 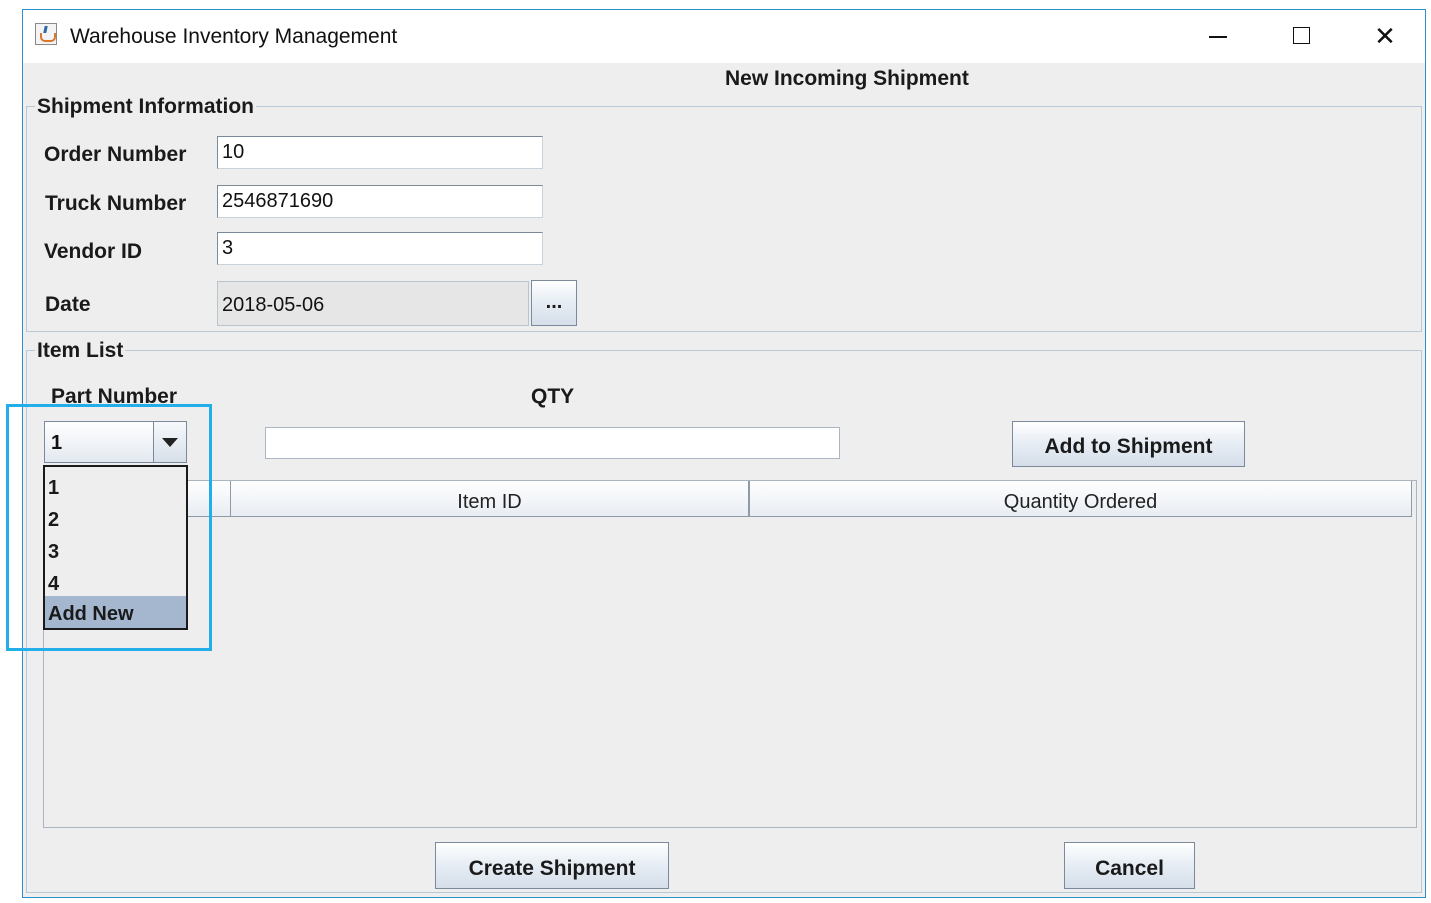 I want to click on add-to-shipment-button: Add to Shipment, so click(x=1128, y=444).